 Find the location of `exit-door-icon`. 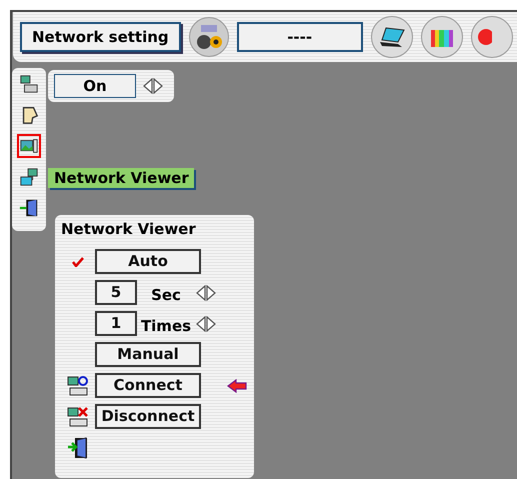

exit-door-icon is located at coordinates (78, 448).